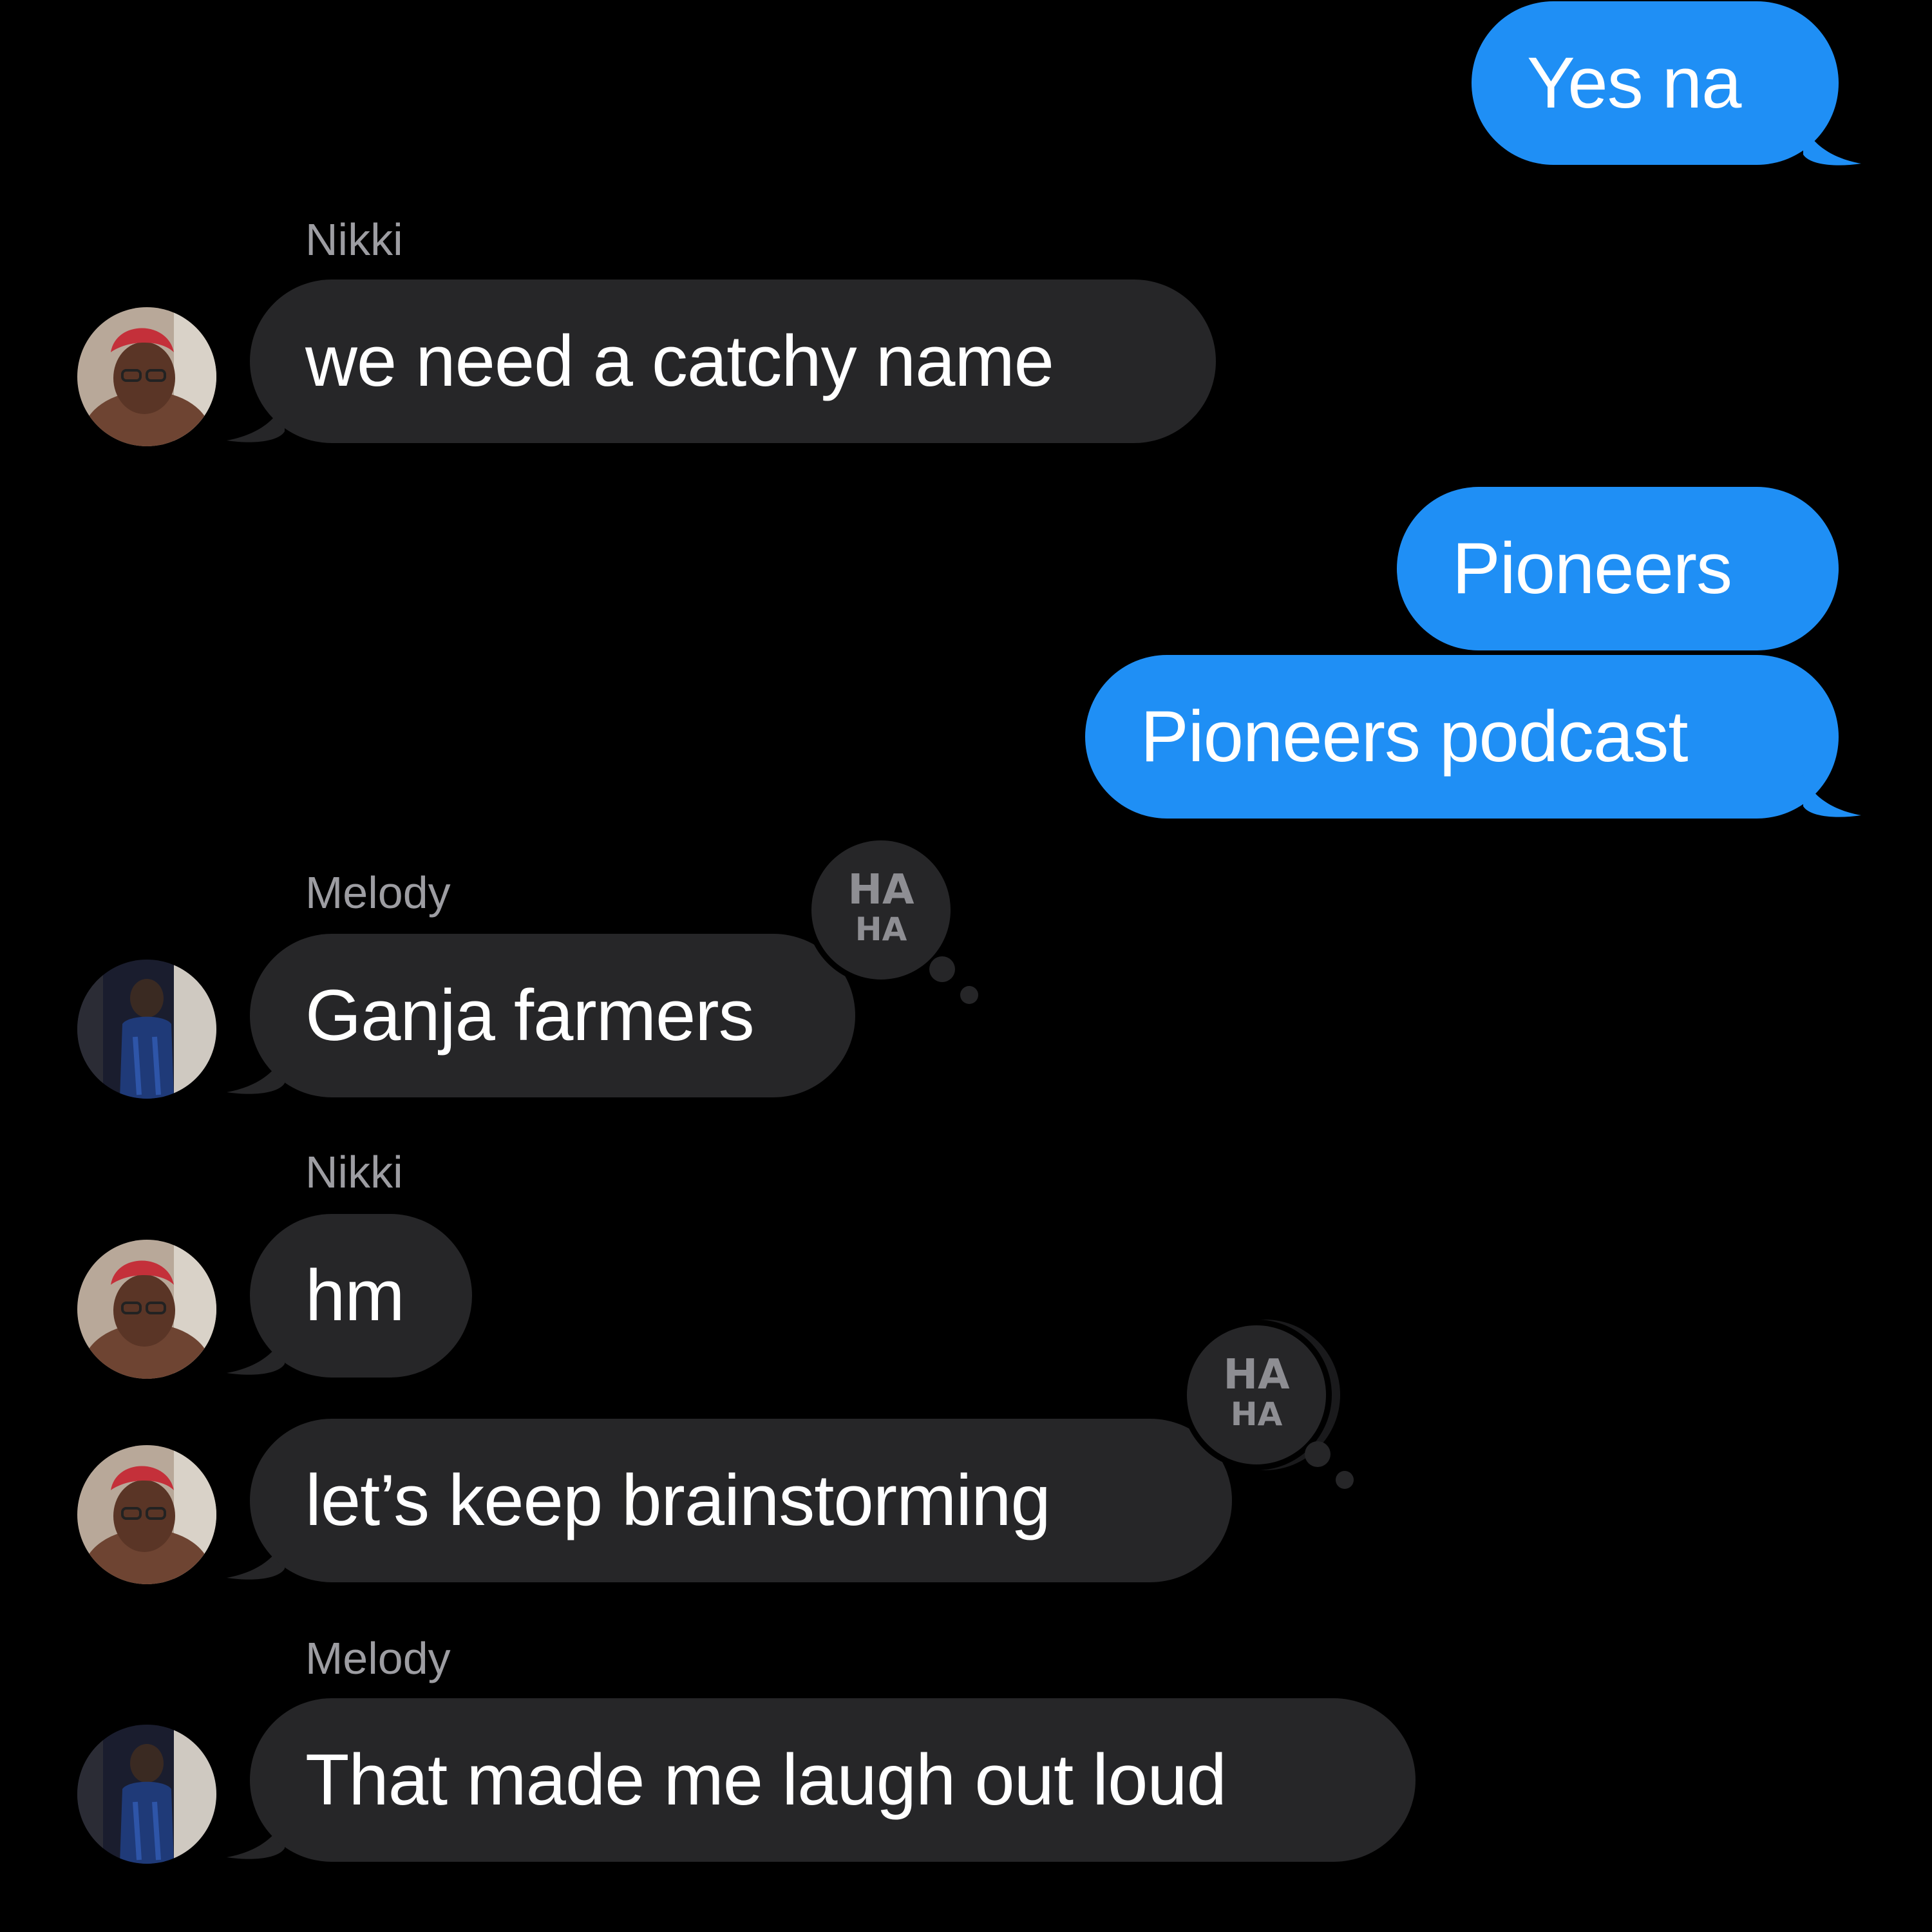 The image size is (1932, 1932). Describe the element at coordinates (553, 1015) in the screenshot. I see `received-message-bubble: Ganja farmers` at that location.